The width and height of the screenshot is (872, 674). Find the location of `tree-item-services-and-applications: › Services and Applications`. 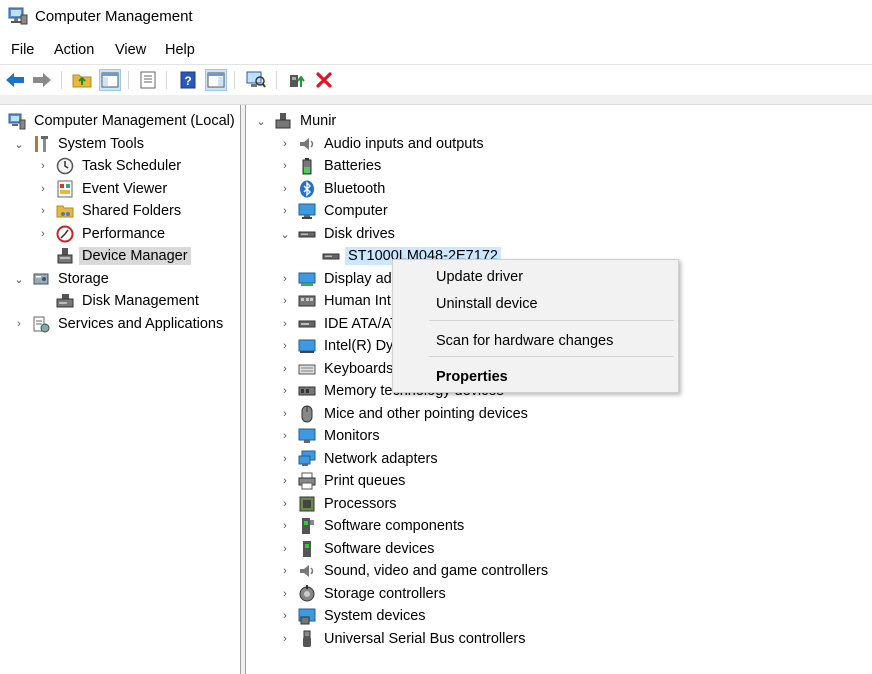

tree-item-services-and-applications: › Services and Applications is located at coordinates (119, 324).